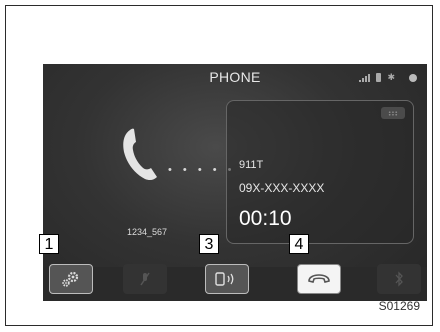  Describe the element at coordinates (224, 279) in the screenshot. I see `phone-speaker-icon` at that location.